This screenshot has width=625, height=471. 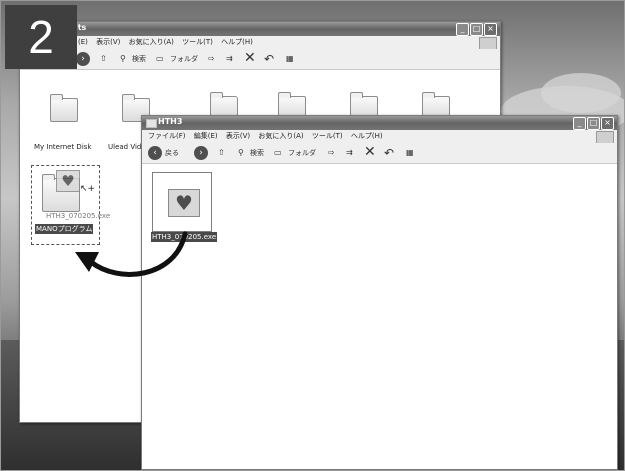 I want to click on folder-small-icon, so click(x=151, y=123).